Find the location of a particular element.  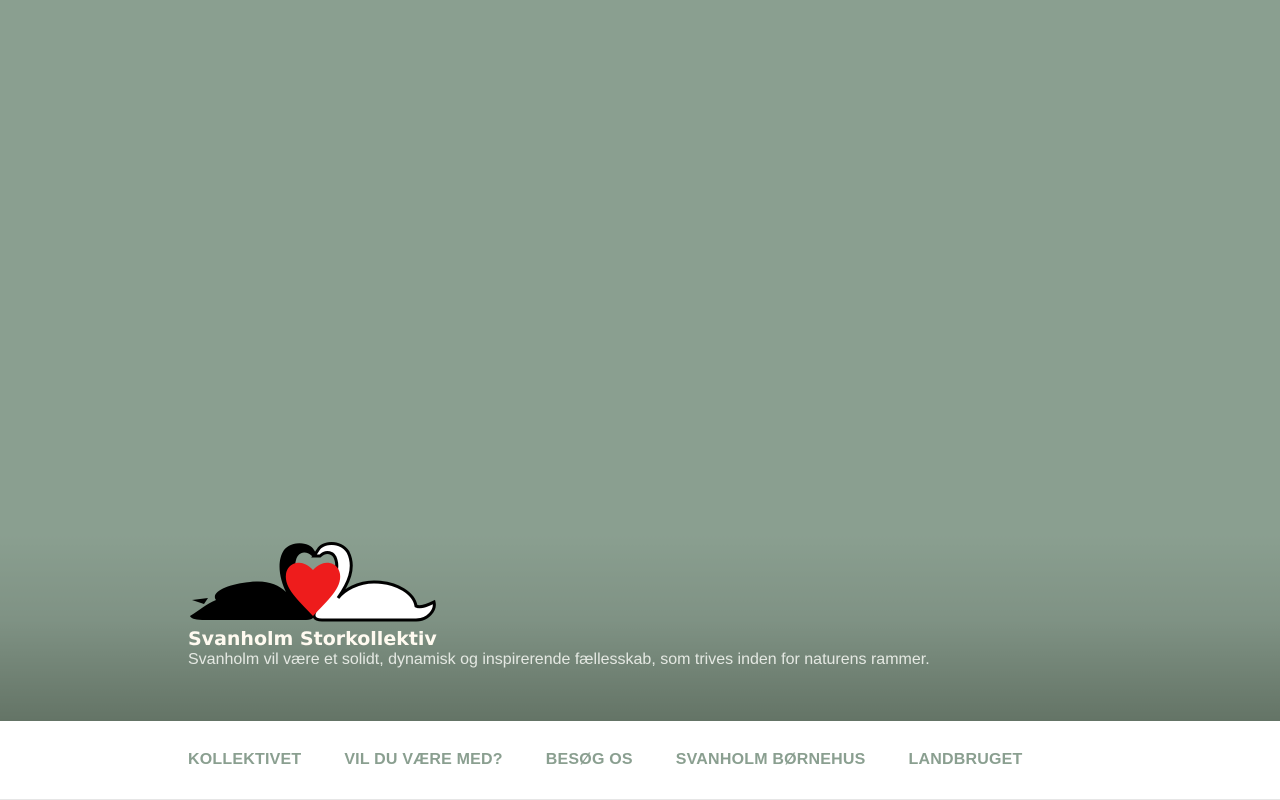

two-swans-heart-logo is located at coordinates (313, 582).